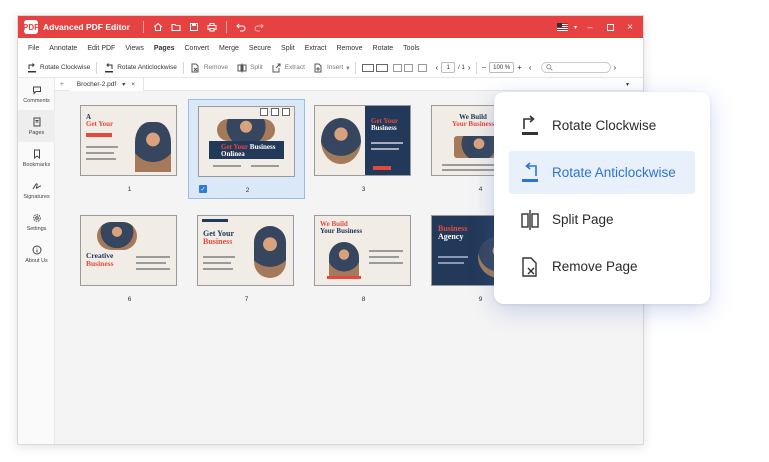 Image resolution: width=769 pixels, height=462 pixels. I want to click on page-thumbnail: Get Your Business 3, so click(363, 149).